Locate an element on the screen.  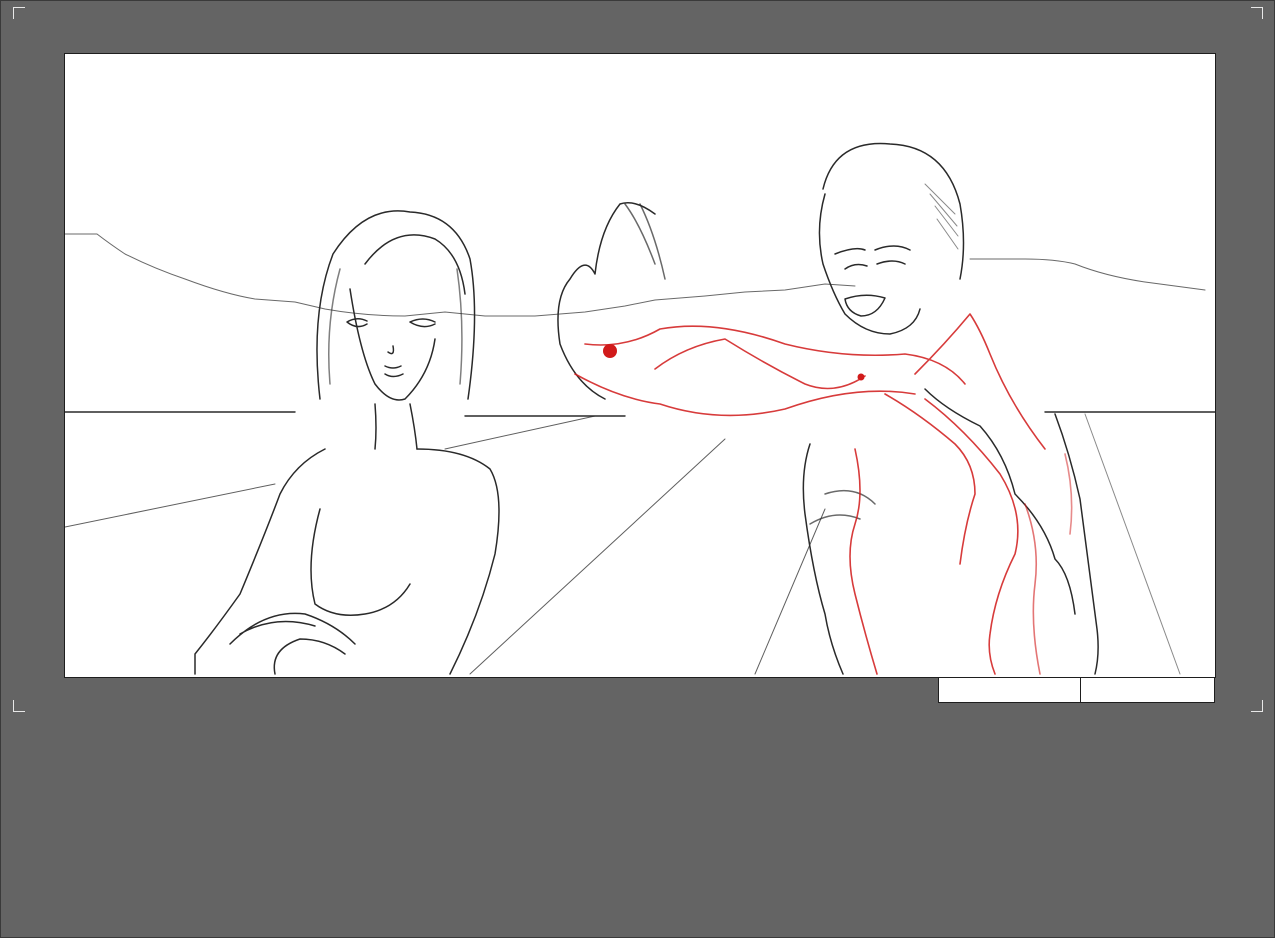
horizon-line is located at coordinates (640, 414).